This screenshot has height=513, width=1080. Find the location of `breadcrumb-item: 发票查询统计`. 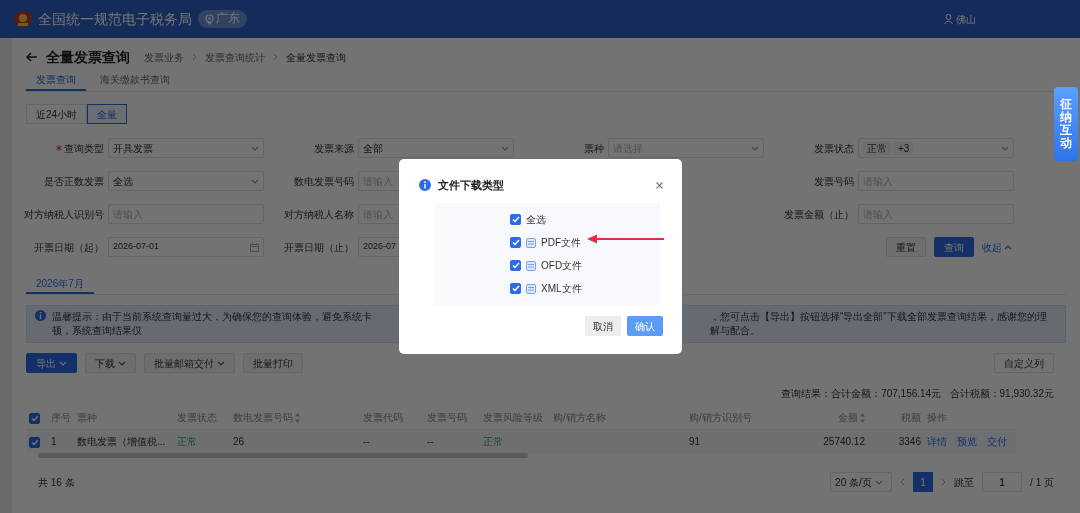

breadcrumb-item: 发票查询统计 is located at coordinates (235, 57).